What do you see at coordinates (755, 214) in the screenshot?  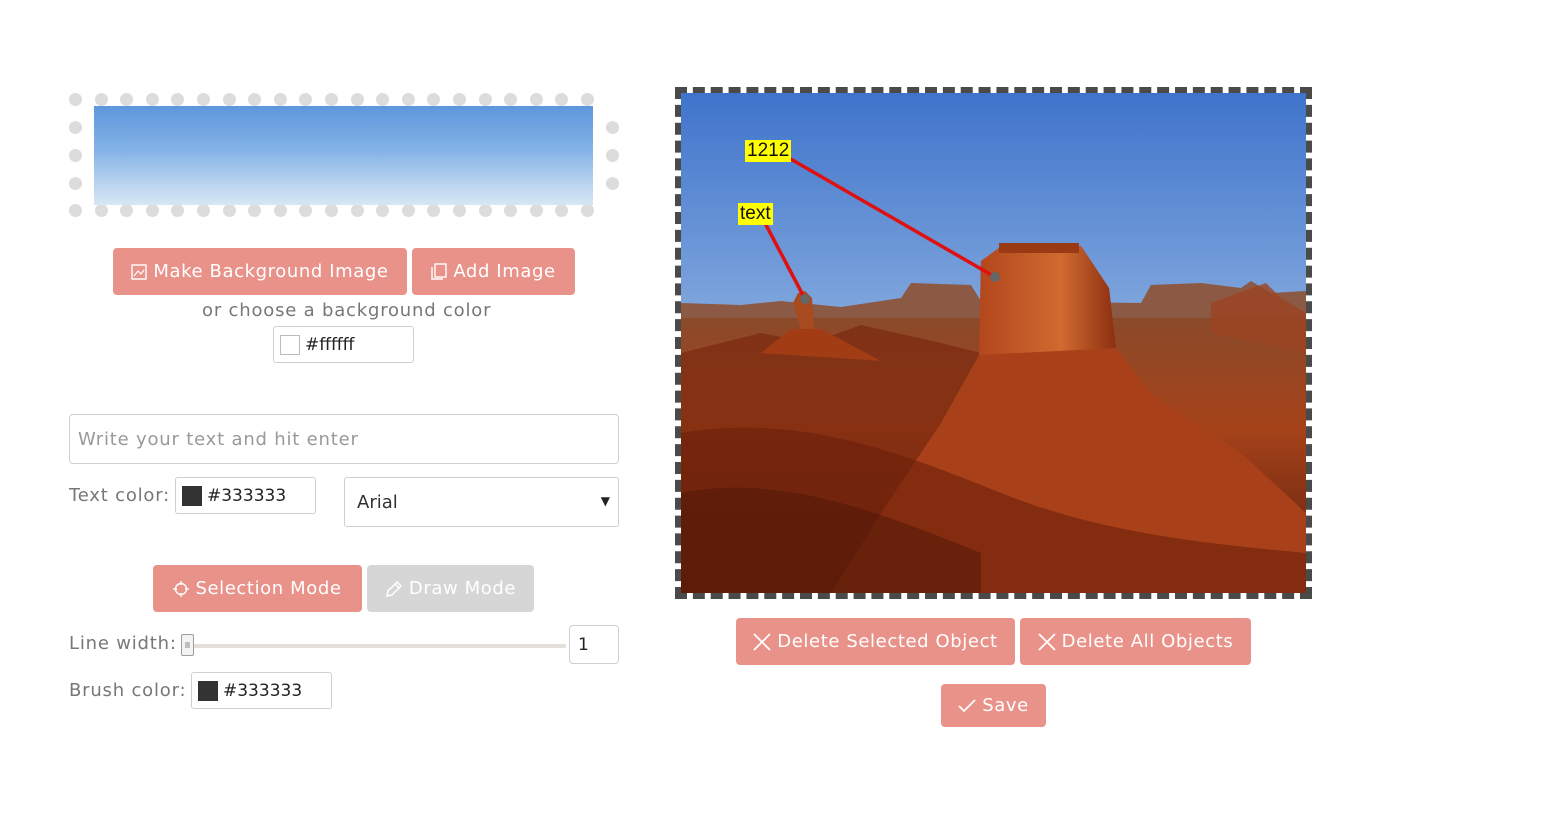 I see `annotation-label: text` at bounding box center [755, 214].